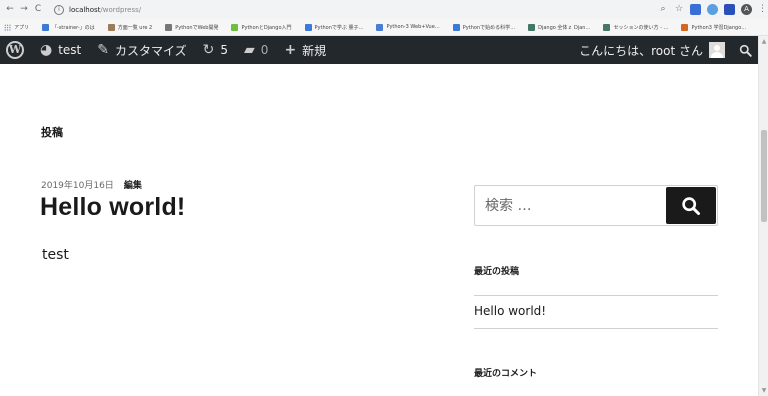 Image resolution: width=768 pixels, height=396 pixels. What do you see at coordinates (10, 9) in the screenshot?
I see `back-arrow-icon: ←` at bounding box center [10, 9].